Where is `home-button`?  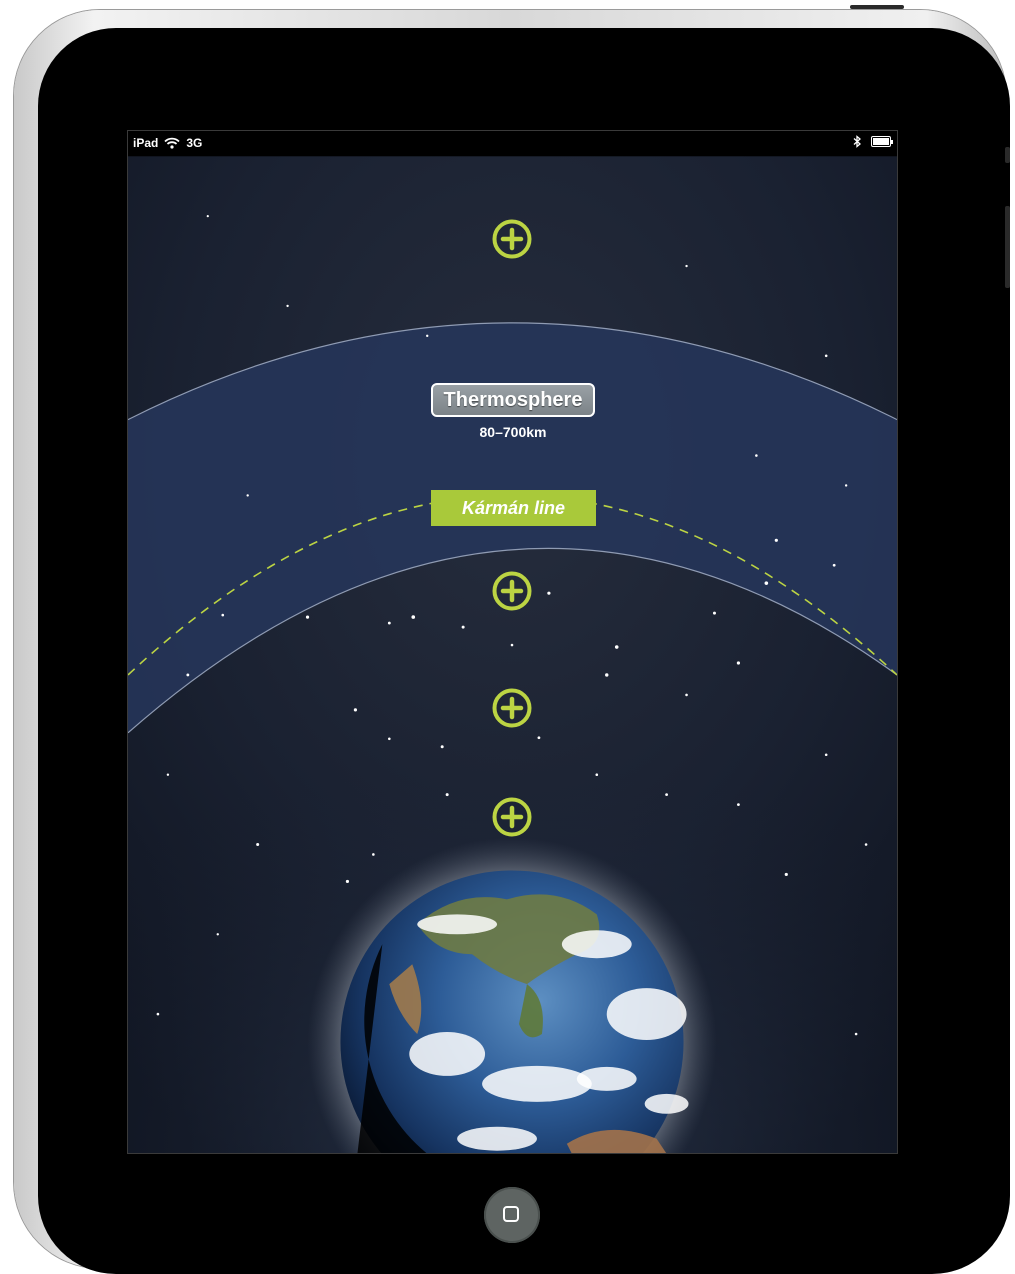 home-button is located at coordinates (512, 1215).